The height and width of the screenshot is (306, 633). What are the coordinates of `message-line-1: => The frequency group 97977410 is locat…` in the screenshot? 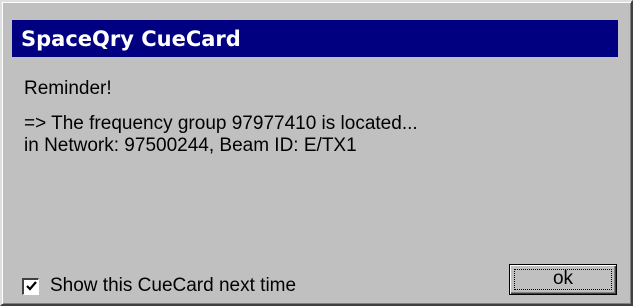 It's located at (221, 123).